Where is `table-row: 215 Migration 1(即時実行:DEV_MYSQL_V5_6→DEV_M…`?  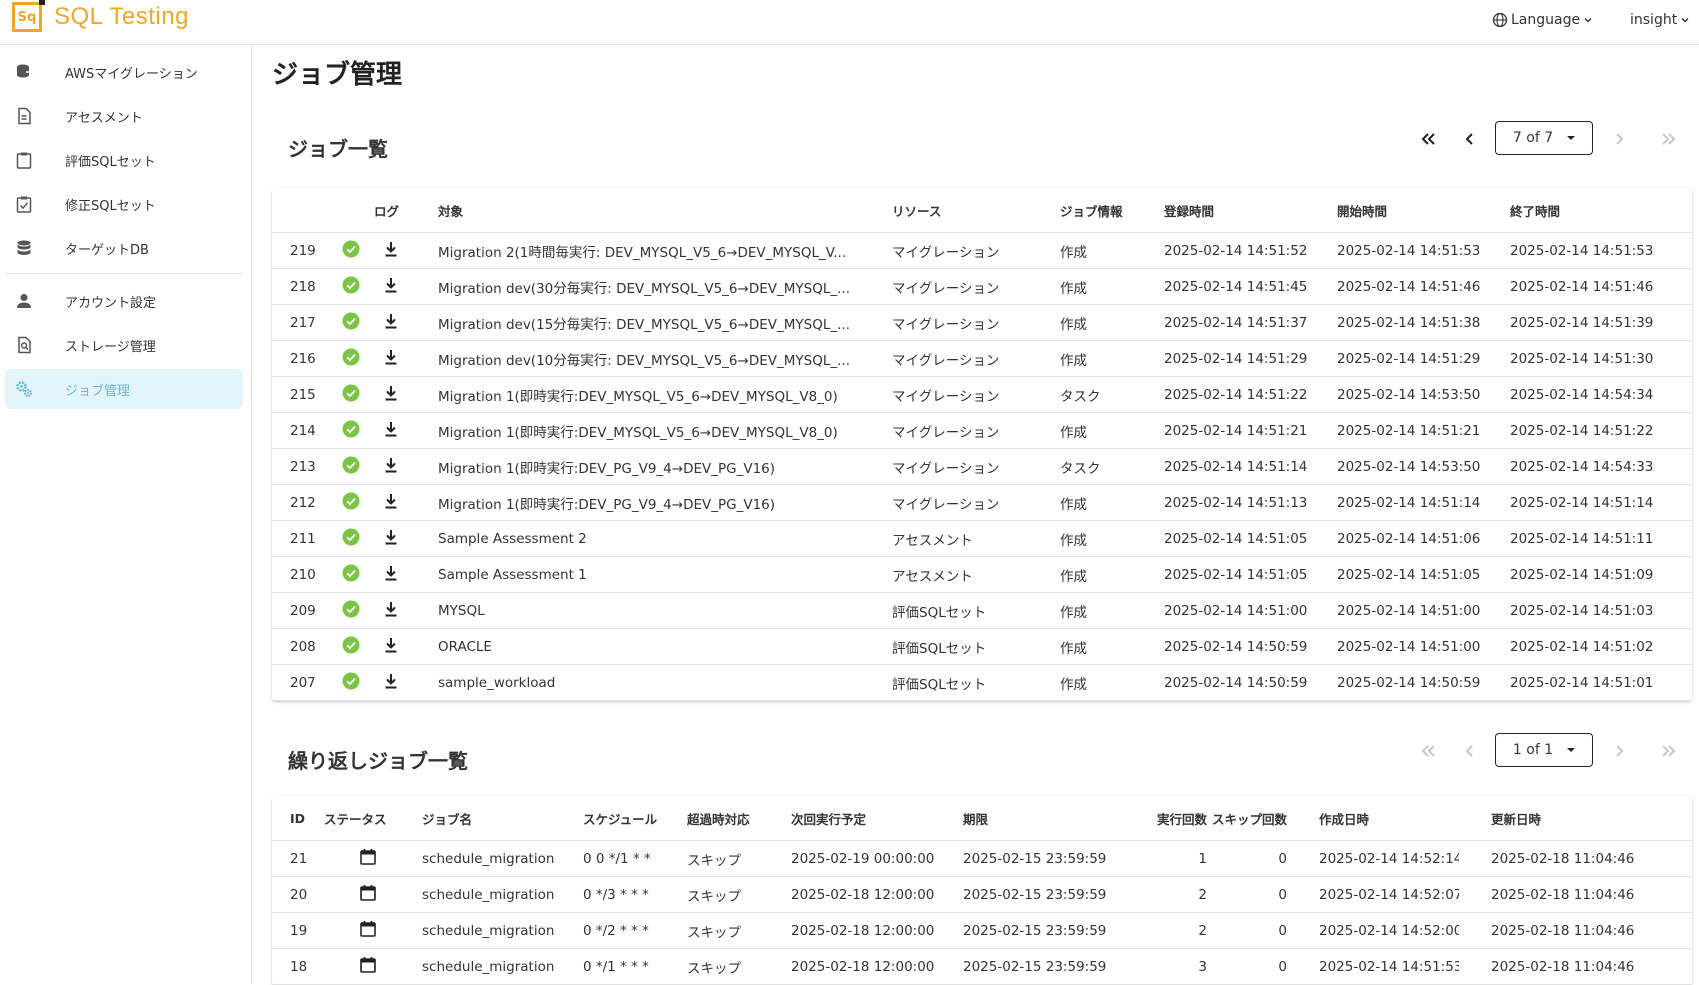 table-row: 215 Migration 1(即時実行:DEV_MYSQL_V5_6→DEV_M… is located at coordinates (982, 394).